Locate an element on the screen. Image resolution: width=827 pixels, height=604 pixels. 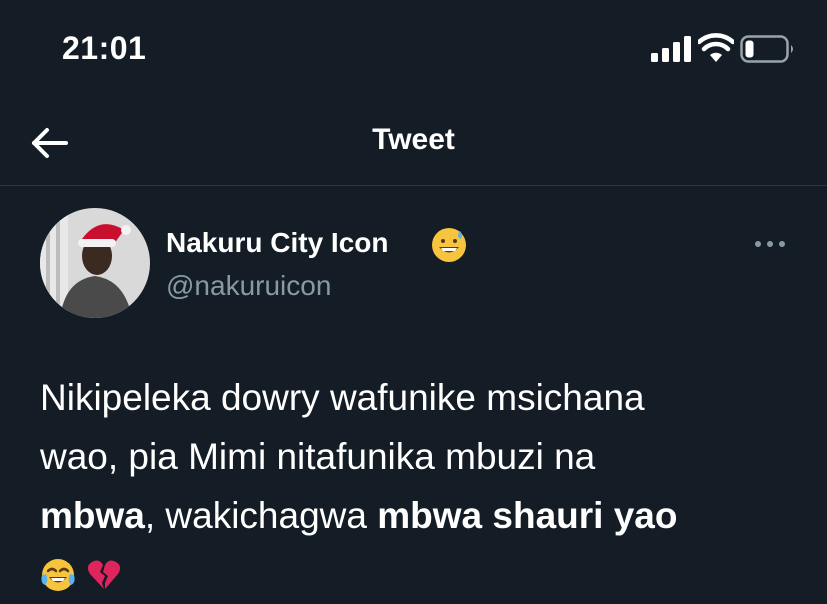
tweet-header: Tweet is located at coordinates (413, 142).